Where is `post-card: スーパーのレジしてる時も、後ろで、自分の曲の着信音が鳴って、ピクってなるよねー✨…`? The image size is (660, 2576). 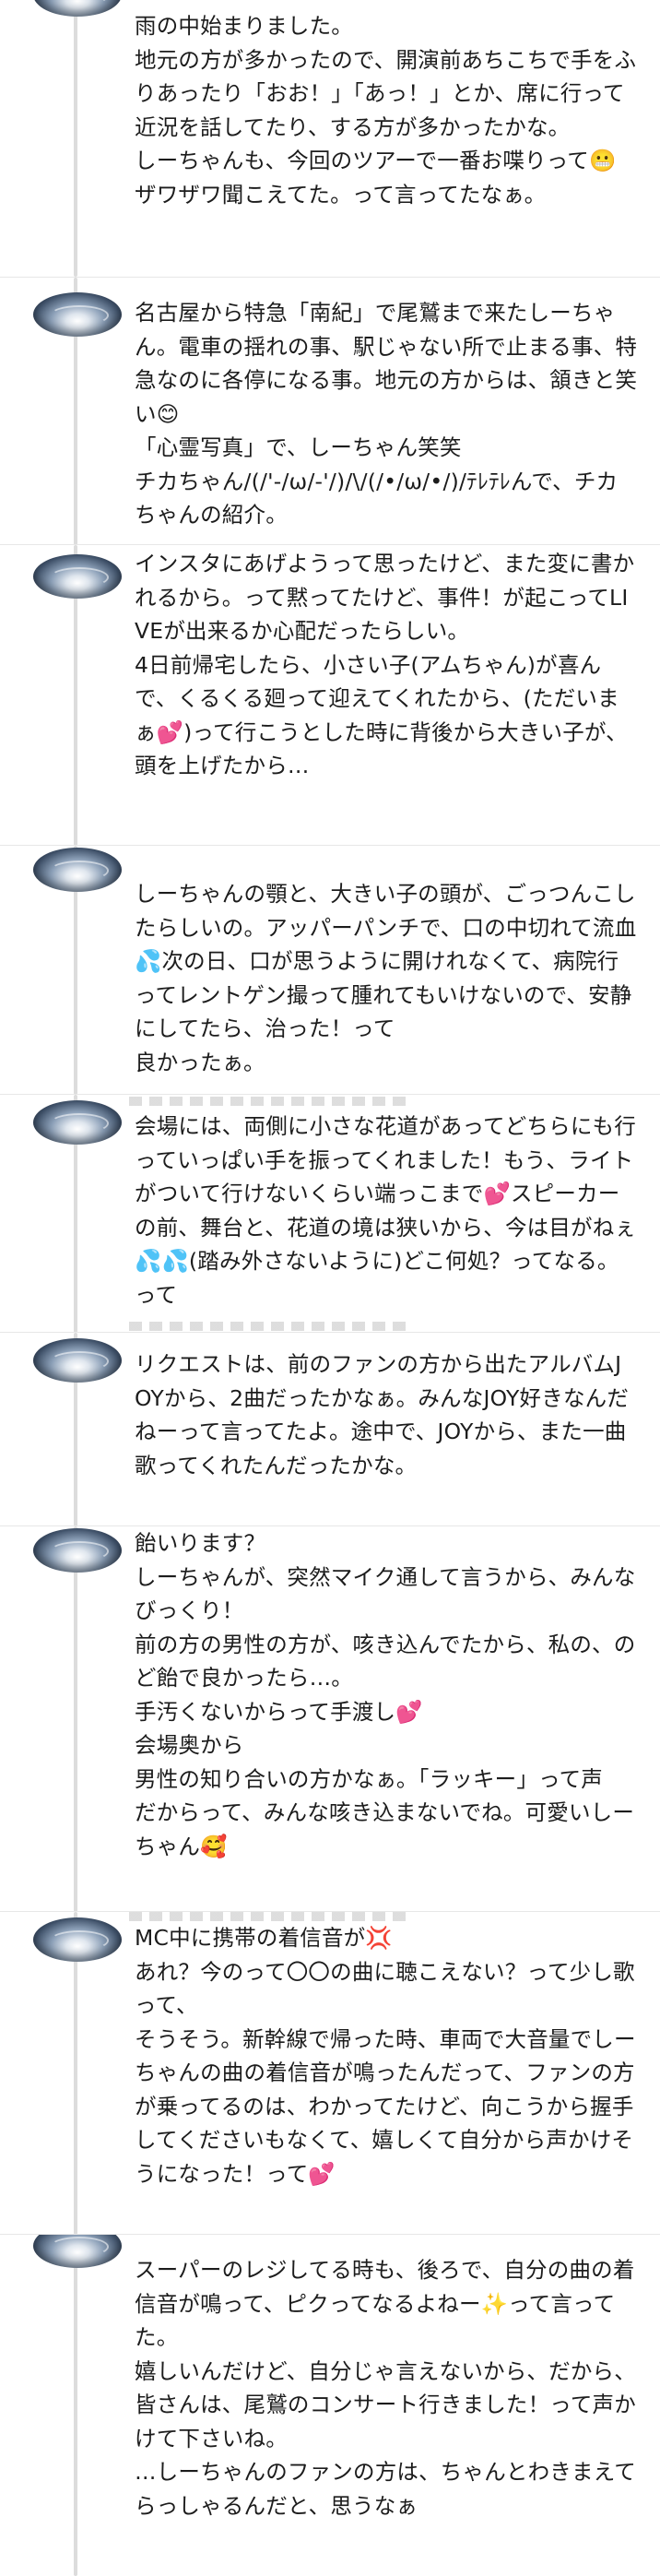 post-card: スーパーのレジしてる時も、後ろで、自分の曲の着信音が鳴って、ピクってなるよねー✨… is located at coordinates (330, 2405).